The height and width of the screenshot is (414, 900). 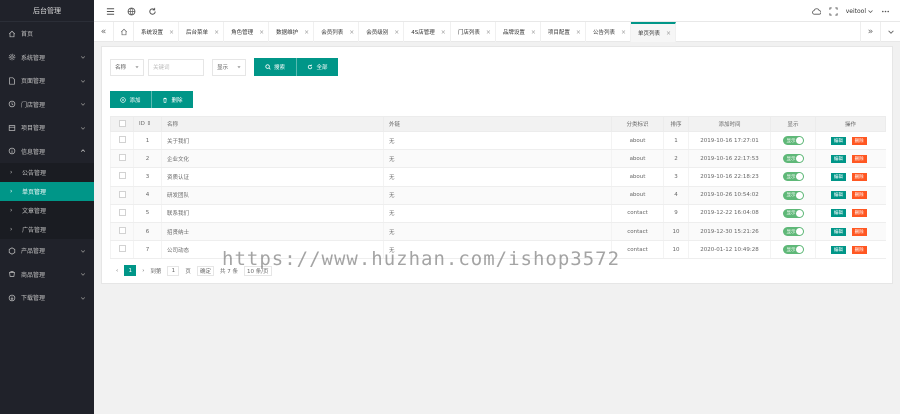 I want to click on batch-delete-button: 删除, so click(x=172, y=99).